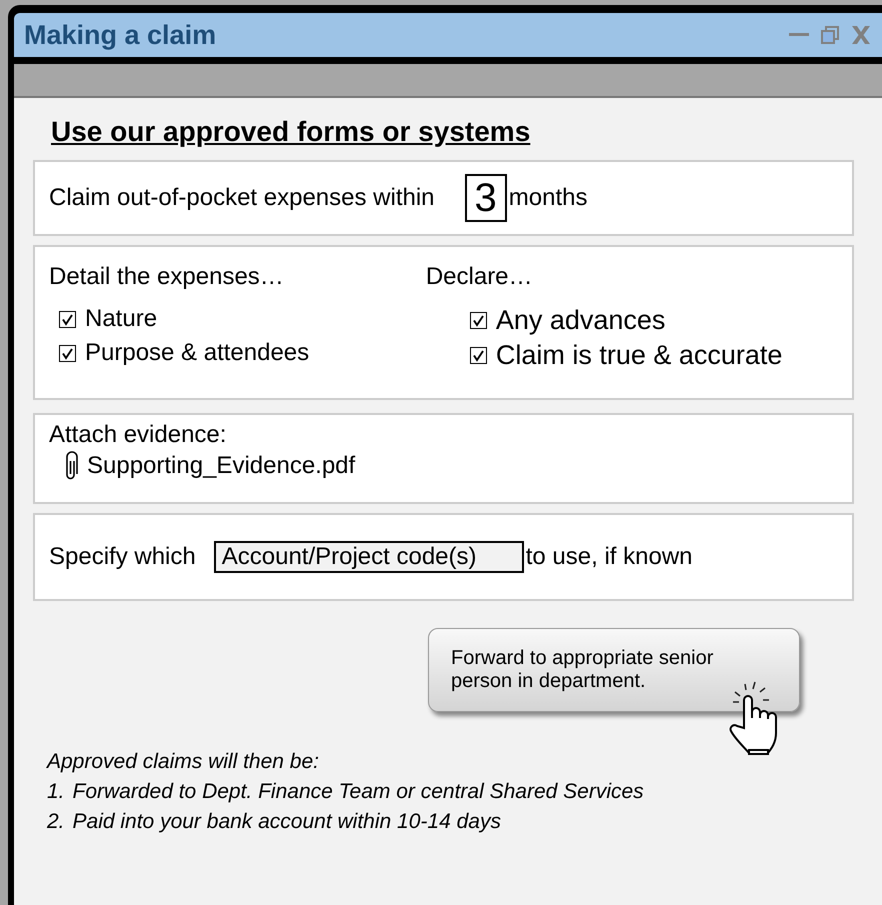 This screenshot has width=882, height=905. Describe the element at coordinates (548, 198) in the screenshot. I see `unit-label: months` at that location.